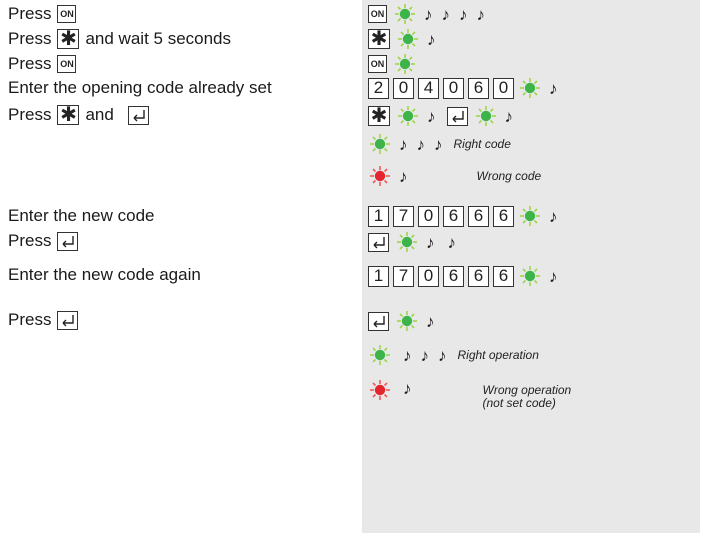  What do you see at coordinates (81, 115) in the screenshot?
I see `step-5: Press ✱ and` at bounding box center [81, 115].